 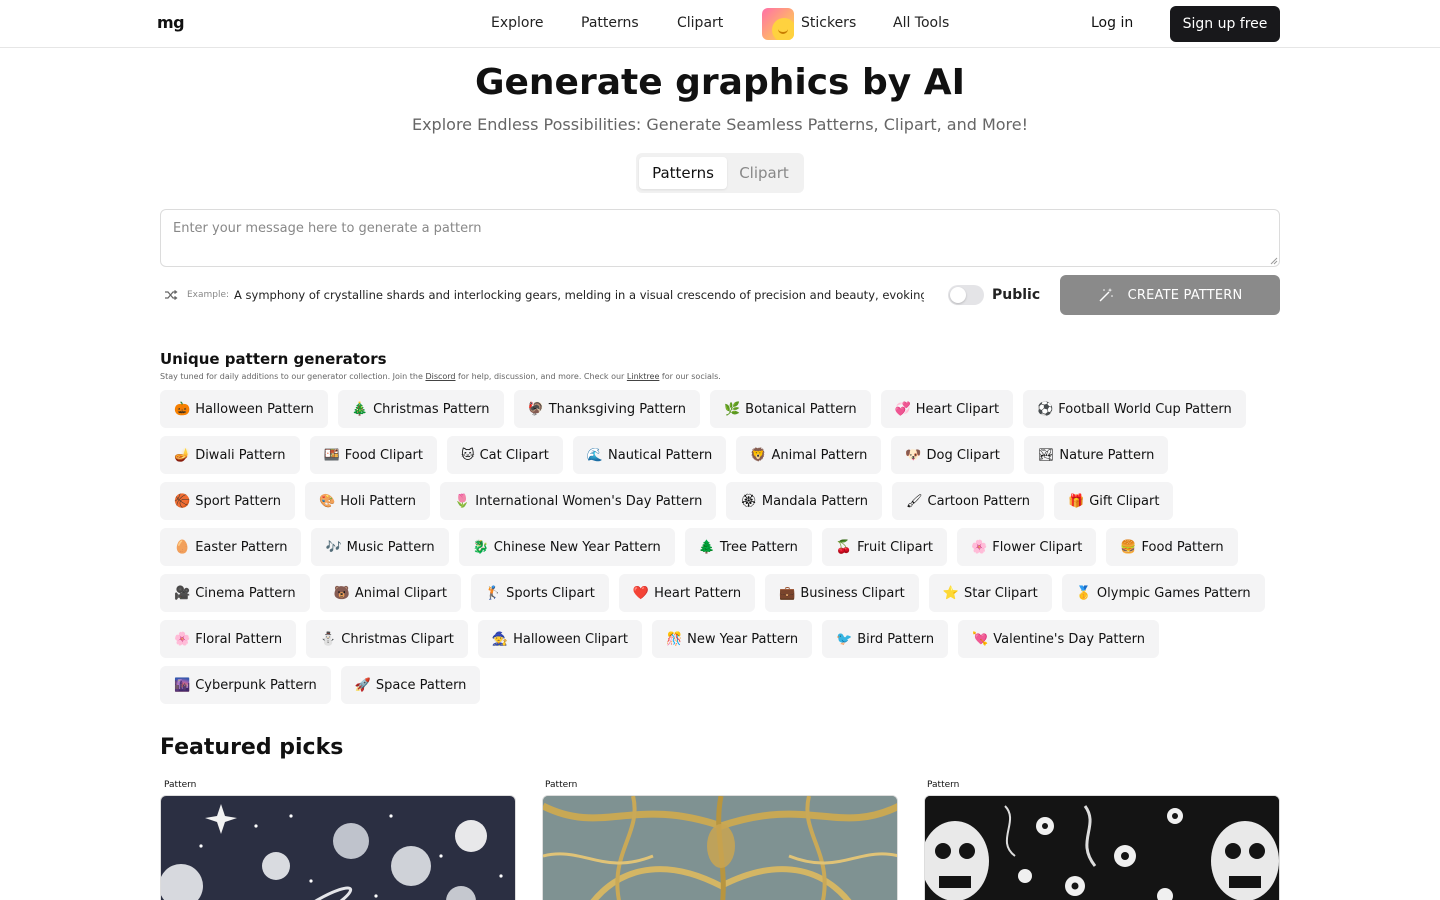 What do you see at coordinates (468, 455) in the screenshot?
I see `chip-emoji-icon: 🐱` at bounding box center [468, 455].